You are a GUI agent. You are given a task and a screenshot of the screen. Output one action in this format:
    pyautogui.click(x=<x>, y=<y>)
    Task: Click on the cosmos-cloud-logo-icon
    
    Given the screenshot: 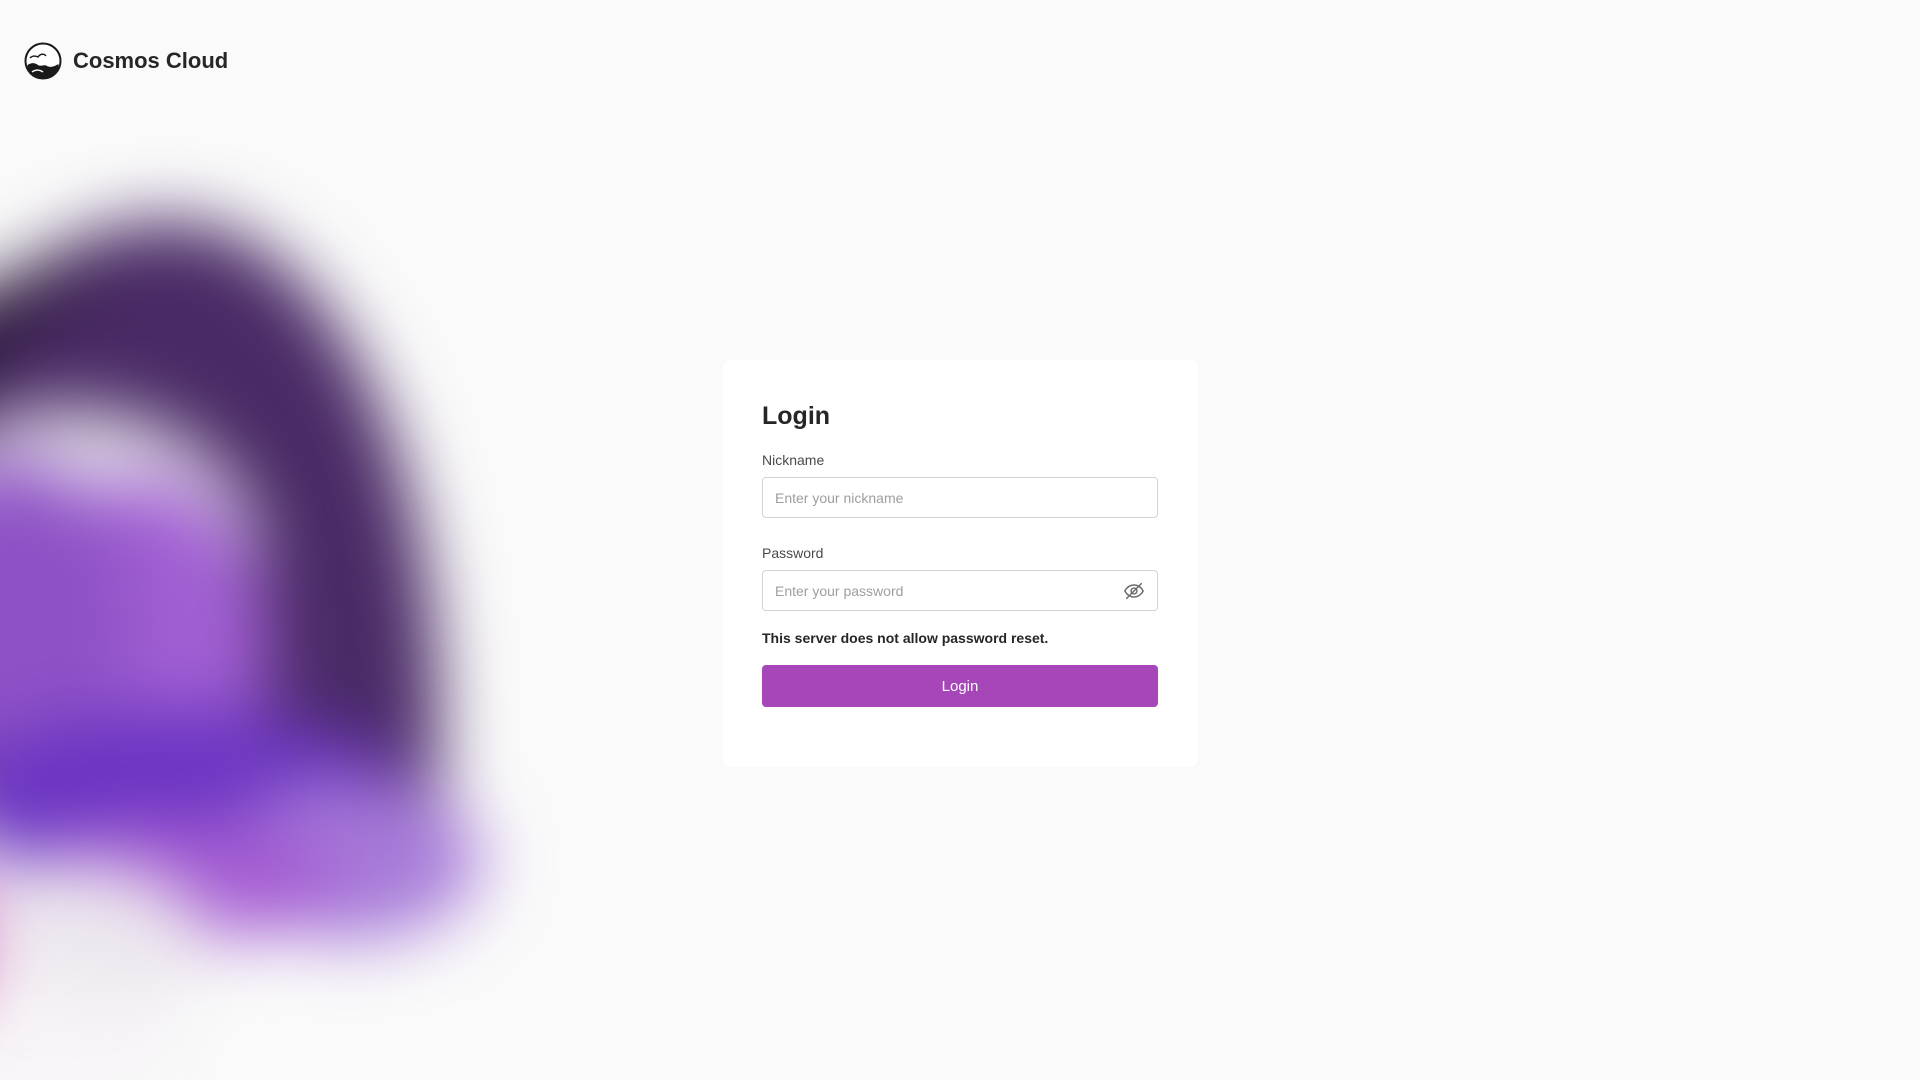 What is the action you would take?
    pyautogui.click(x=43, y=61)
    